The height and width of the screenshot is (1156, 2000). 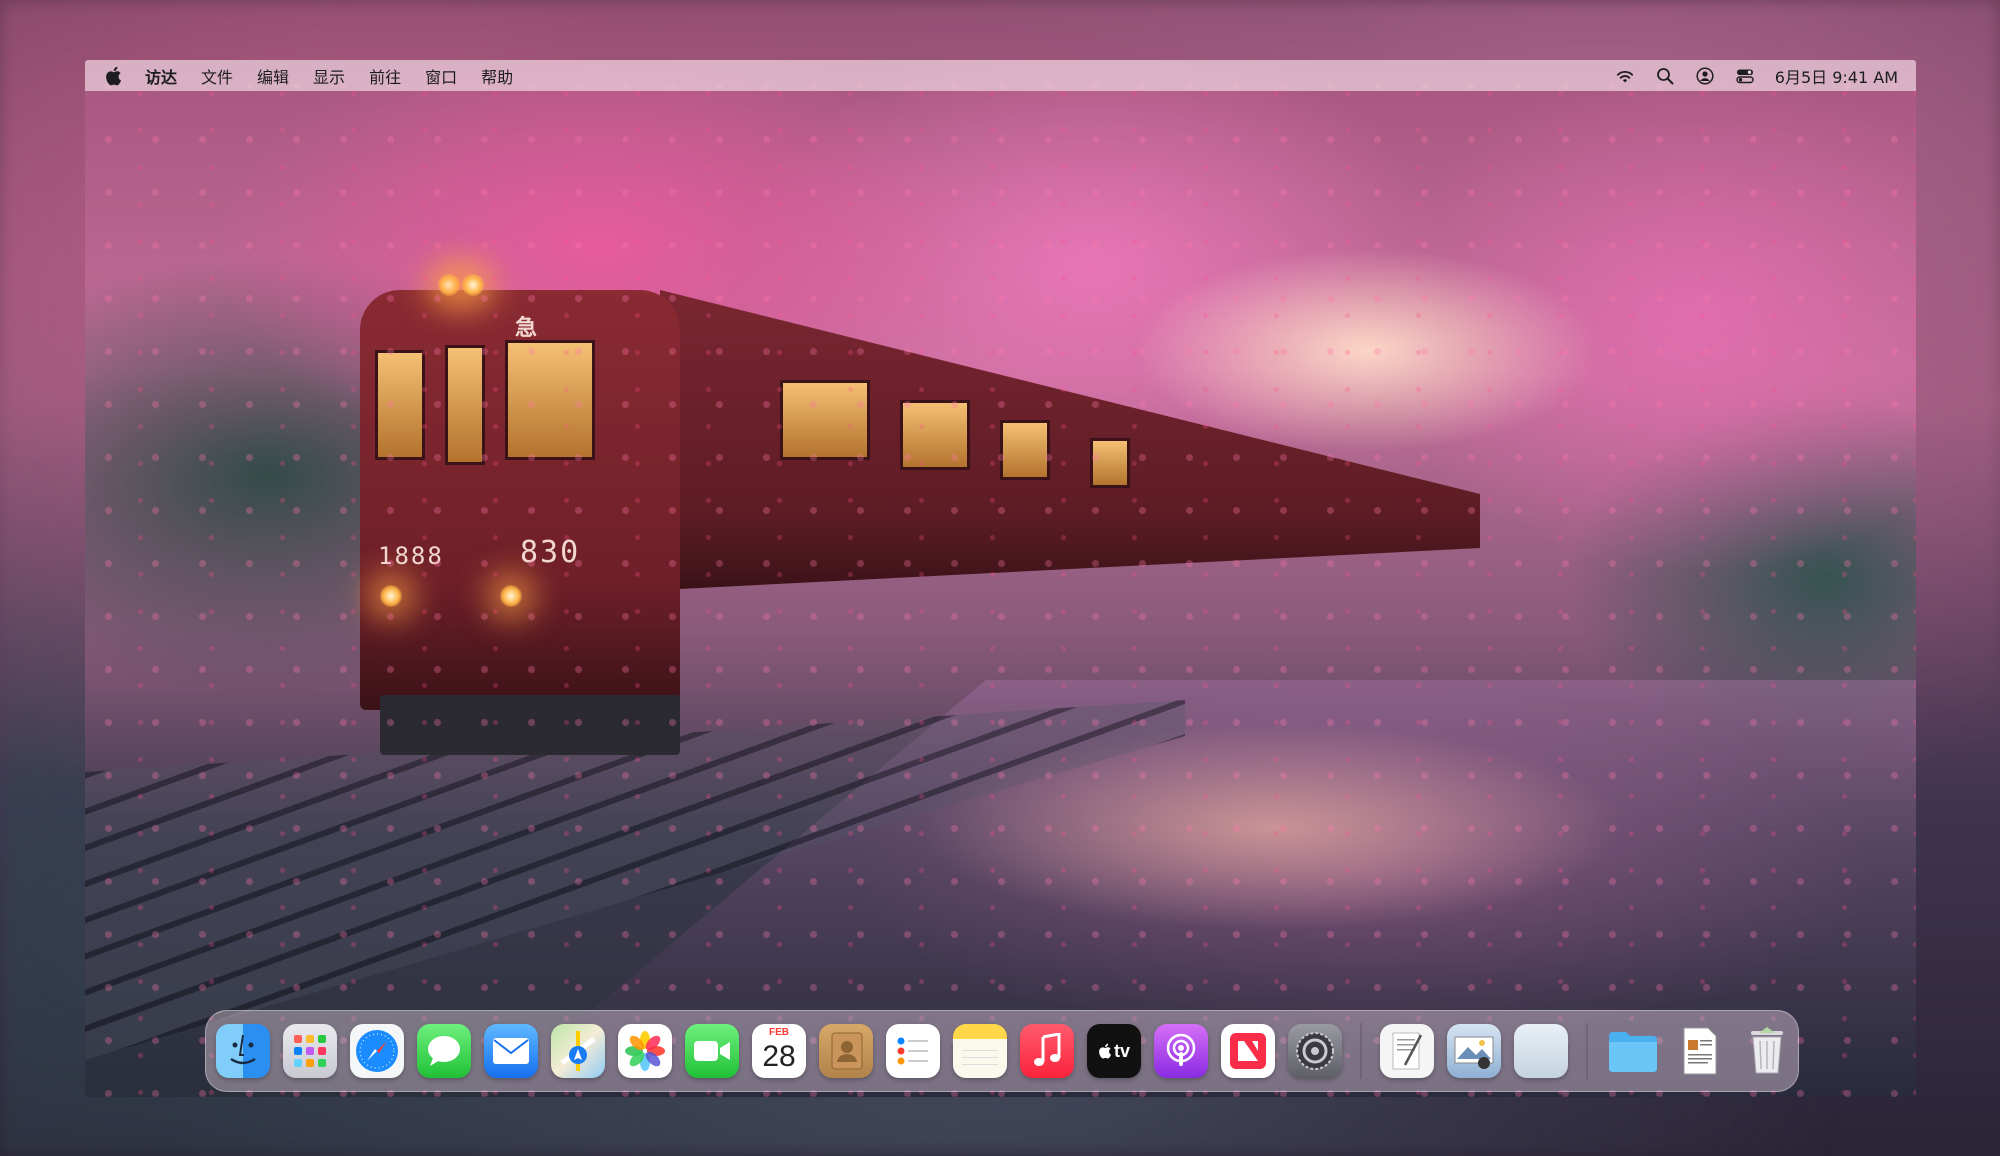 What do you see at coordinates (441, 76) in the screenshot?
I see `menu-window: 窗口` at bounding box center [441, 76].